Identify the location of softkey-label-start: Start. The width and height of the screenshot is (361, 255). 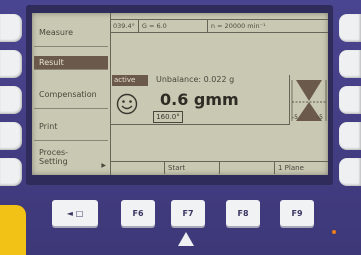
(192, 168).